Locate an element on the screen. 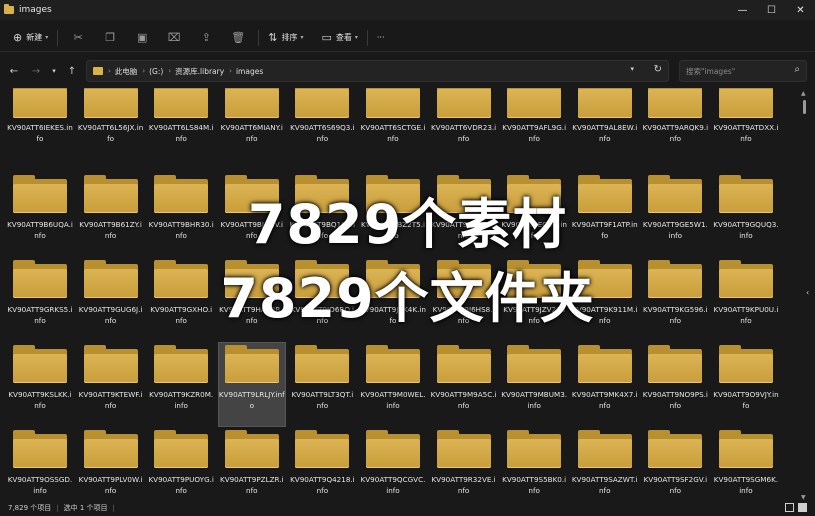  folder-item: KV90ATT6MIANY.info is located at coordinates (252, 129).